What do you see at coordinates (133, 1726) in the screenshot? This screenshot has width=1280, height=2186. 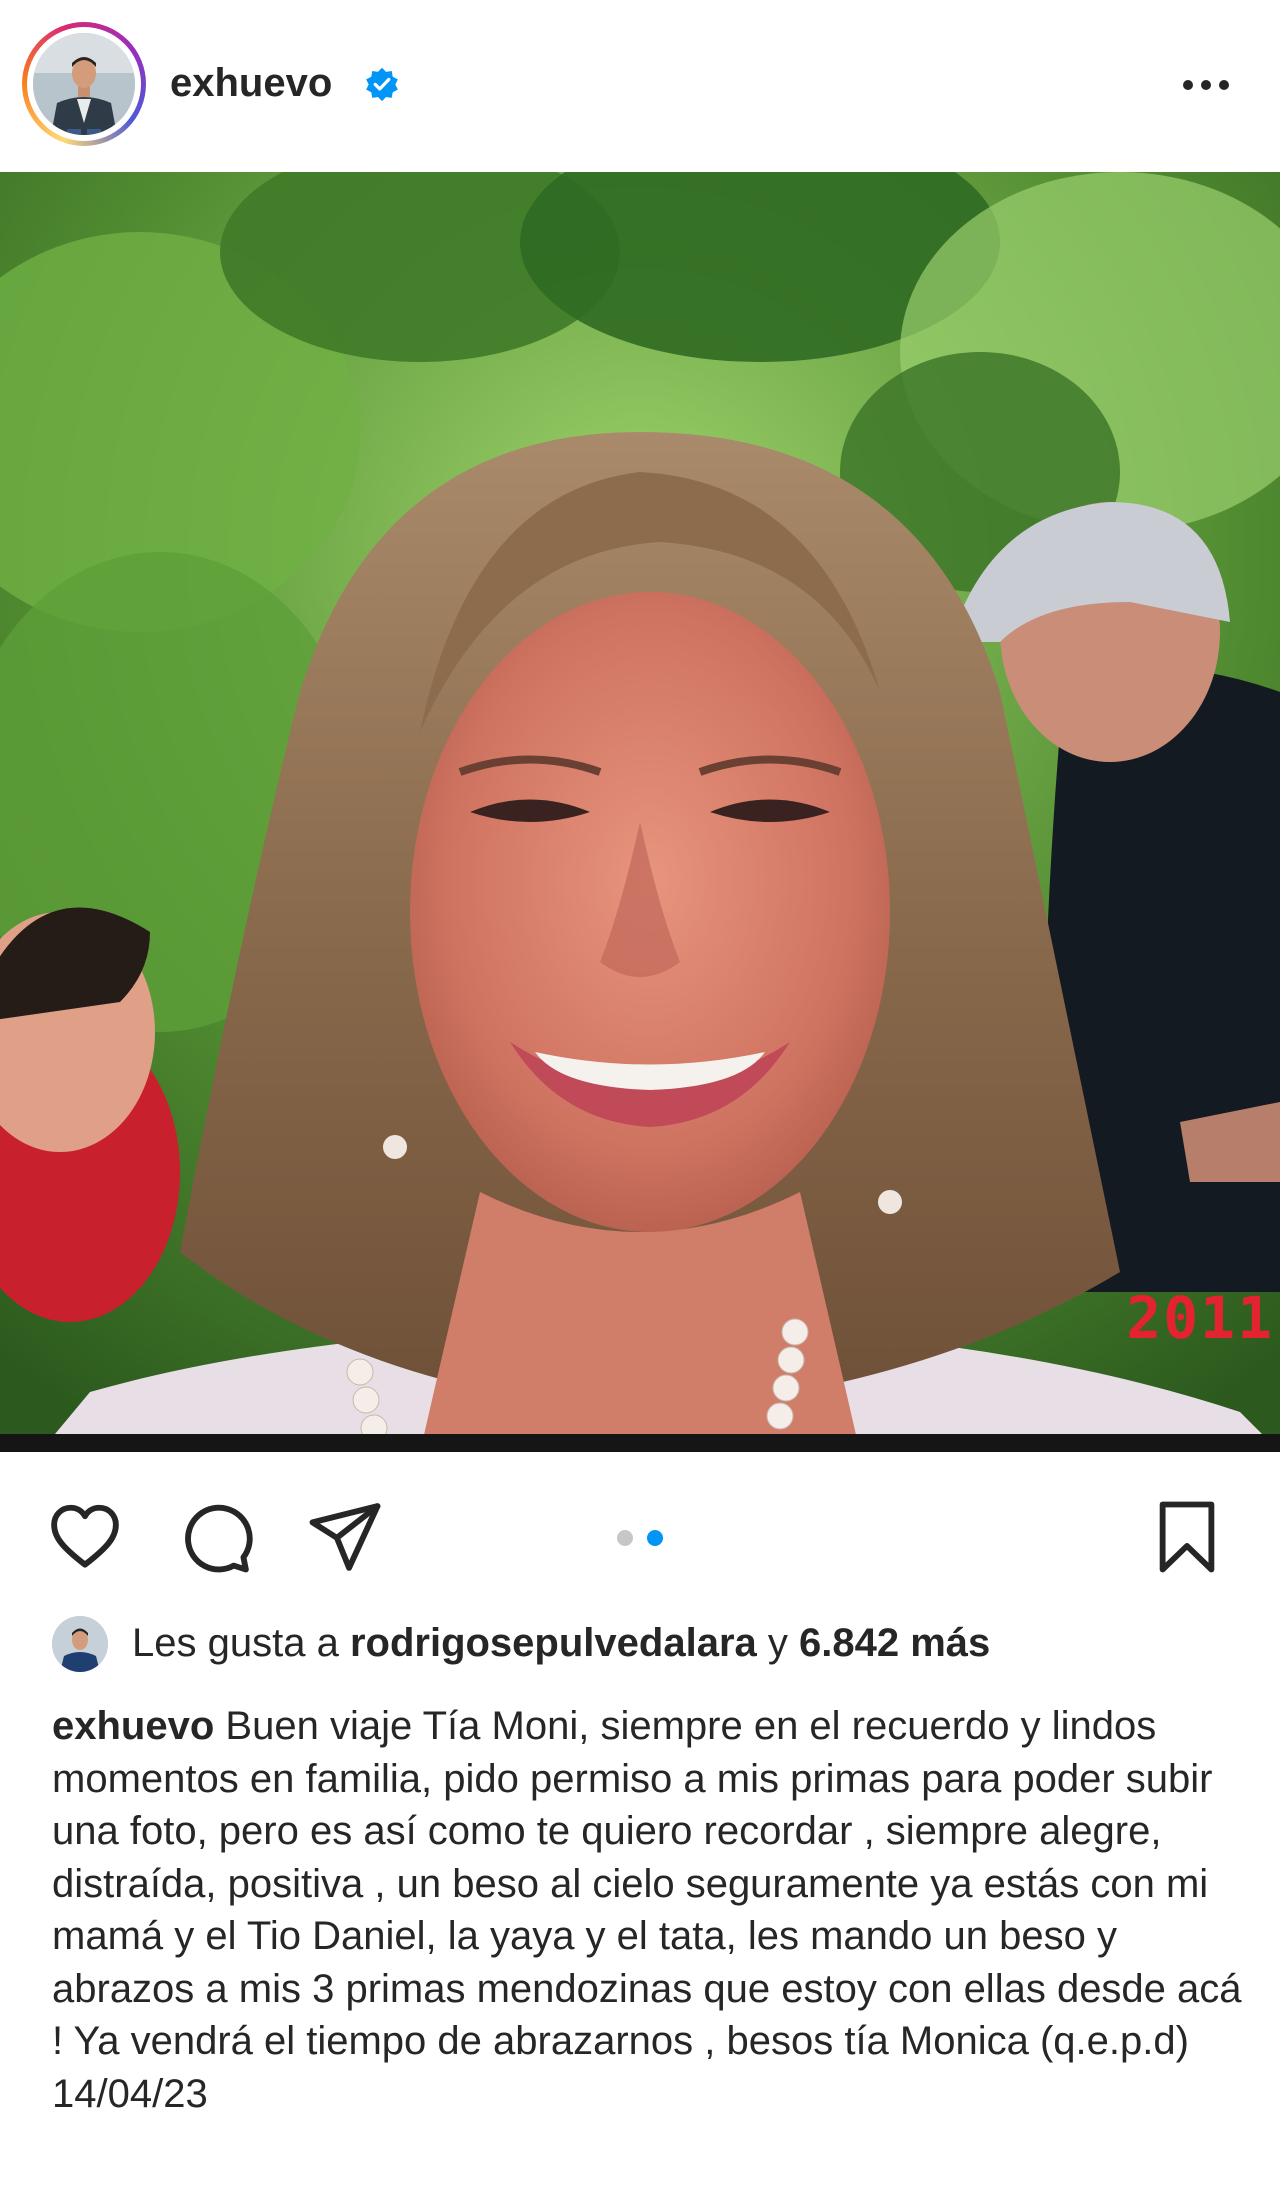 I see `caption-username: exhuevo` at bounding box center [133, 1726].